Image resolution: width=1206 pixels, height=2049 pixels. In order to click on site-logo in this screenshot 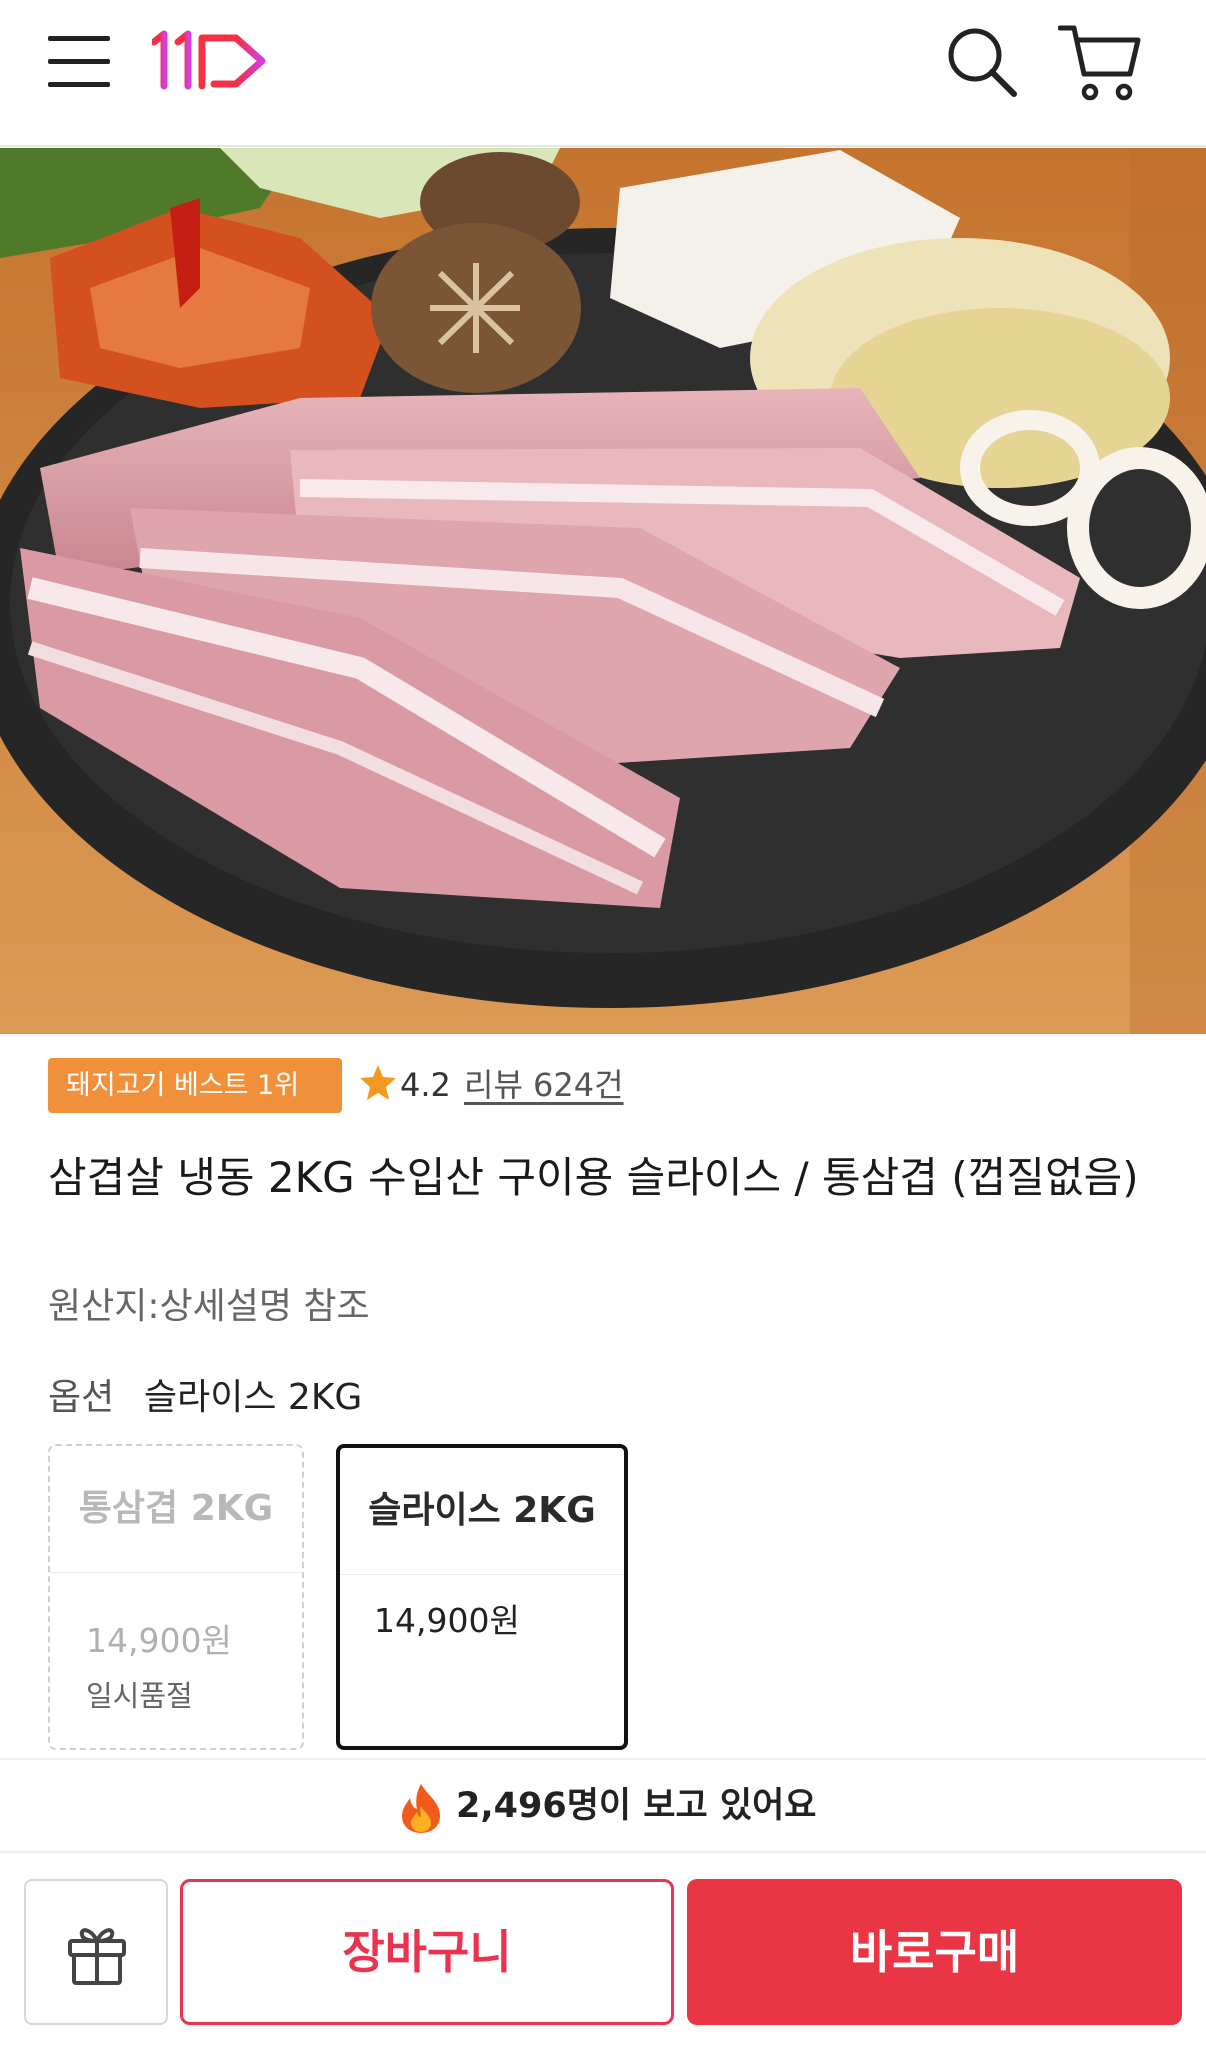, I will do `click(212, 60)`.